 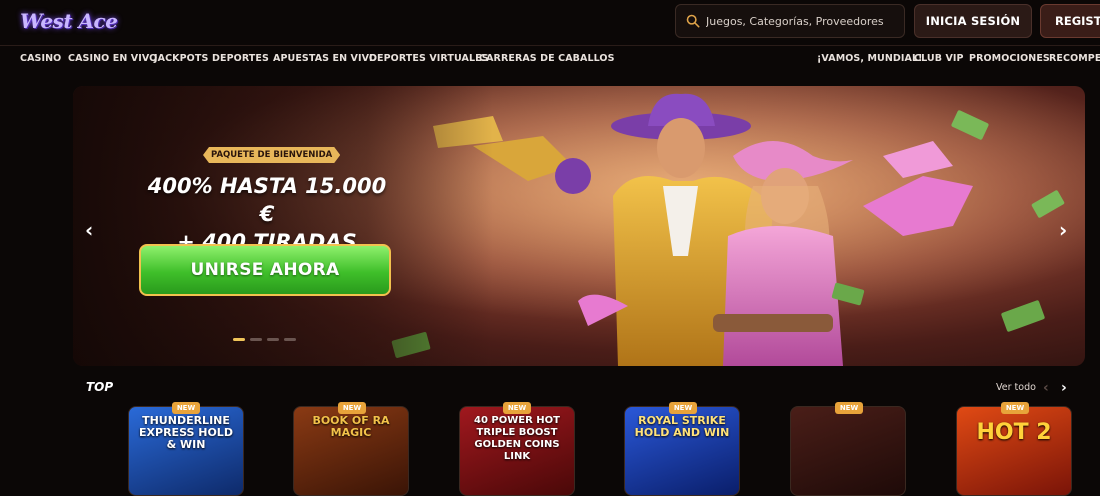 I want to click on nav-item-vamos-mundial: ¡VAMOS, MUNDIAL!, so click(x=870, y=58).